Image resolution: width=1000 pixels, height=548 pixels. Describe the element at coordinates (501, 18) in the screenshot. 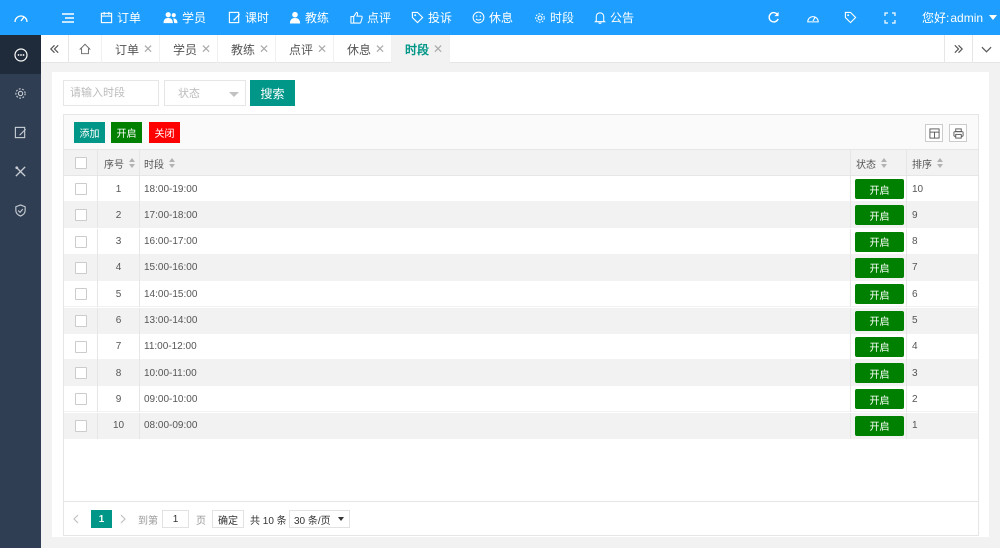

I see `nav-label: 休息` at that location.